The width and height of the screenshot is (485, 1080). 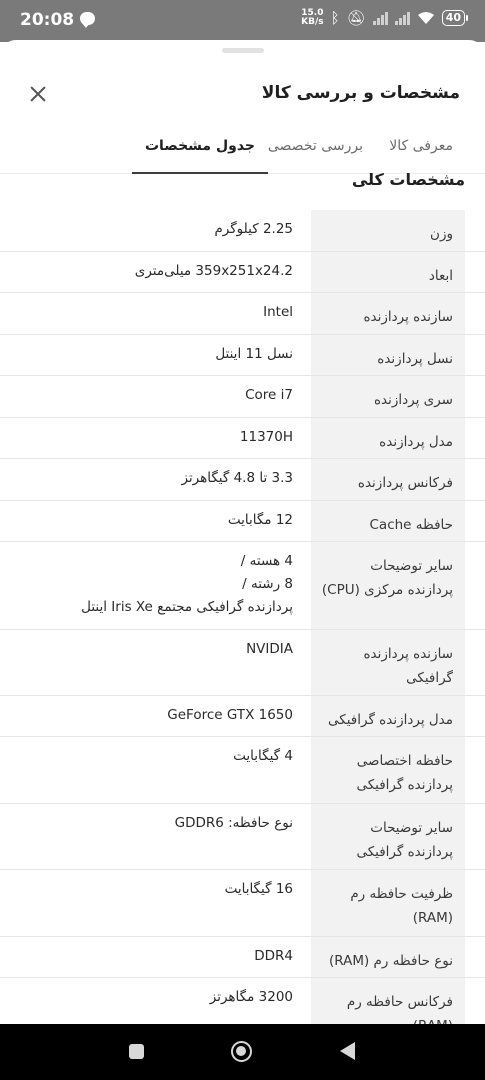 What do you see at coordinates (388, 716) in the screenshot?
I see `spec-label: مدل پردازنده گرافیکی` at bounding box center [388, 716].